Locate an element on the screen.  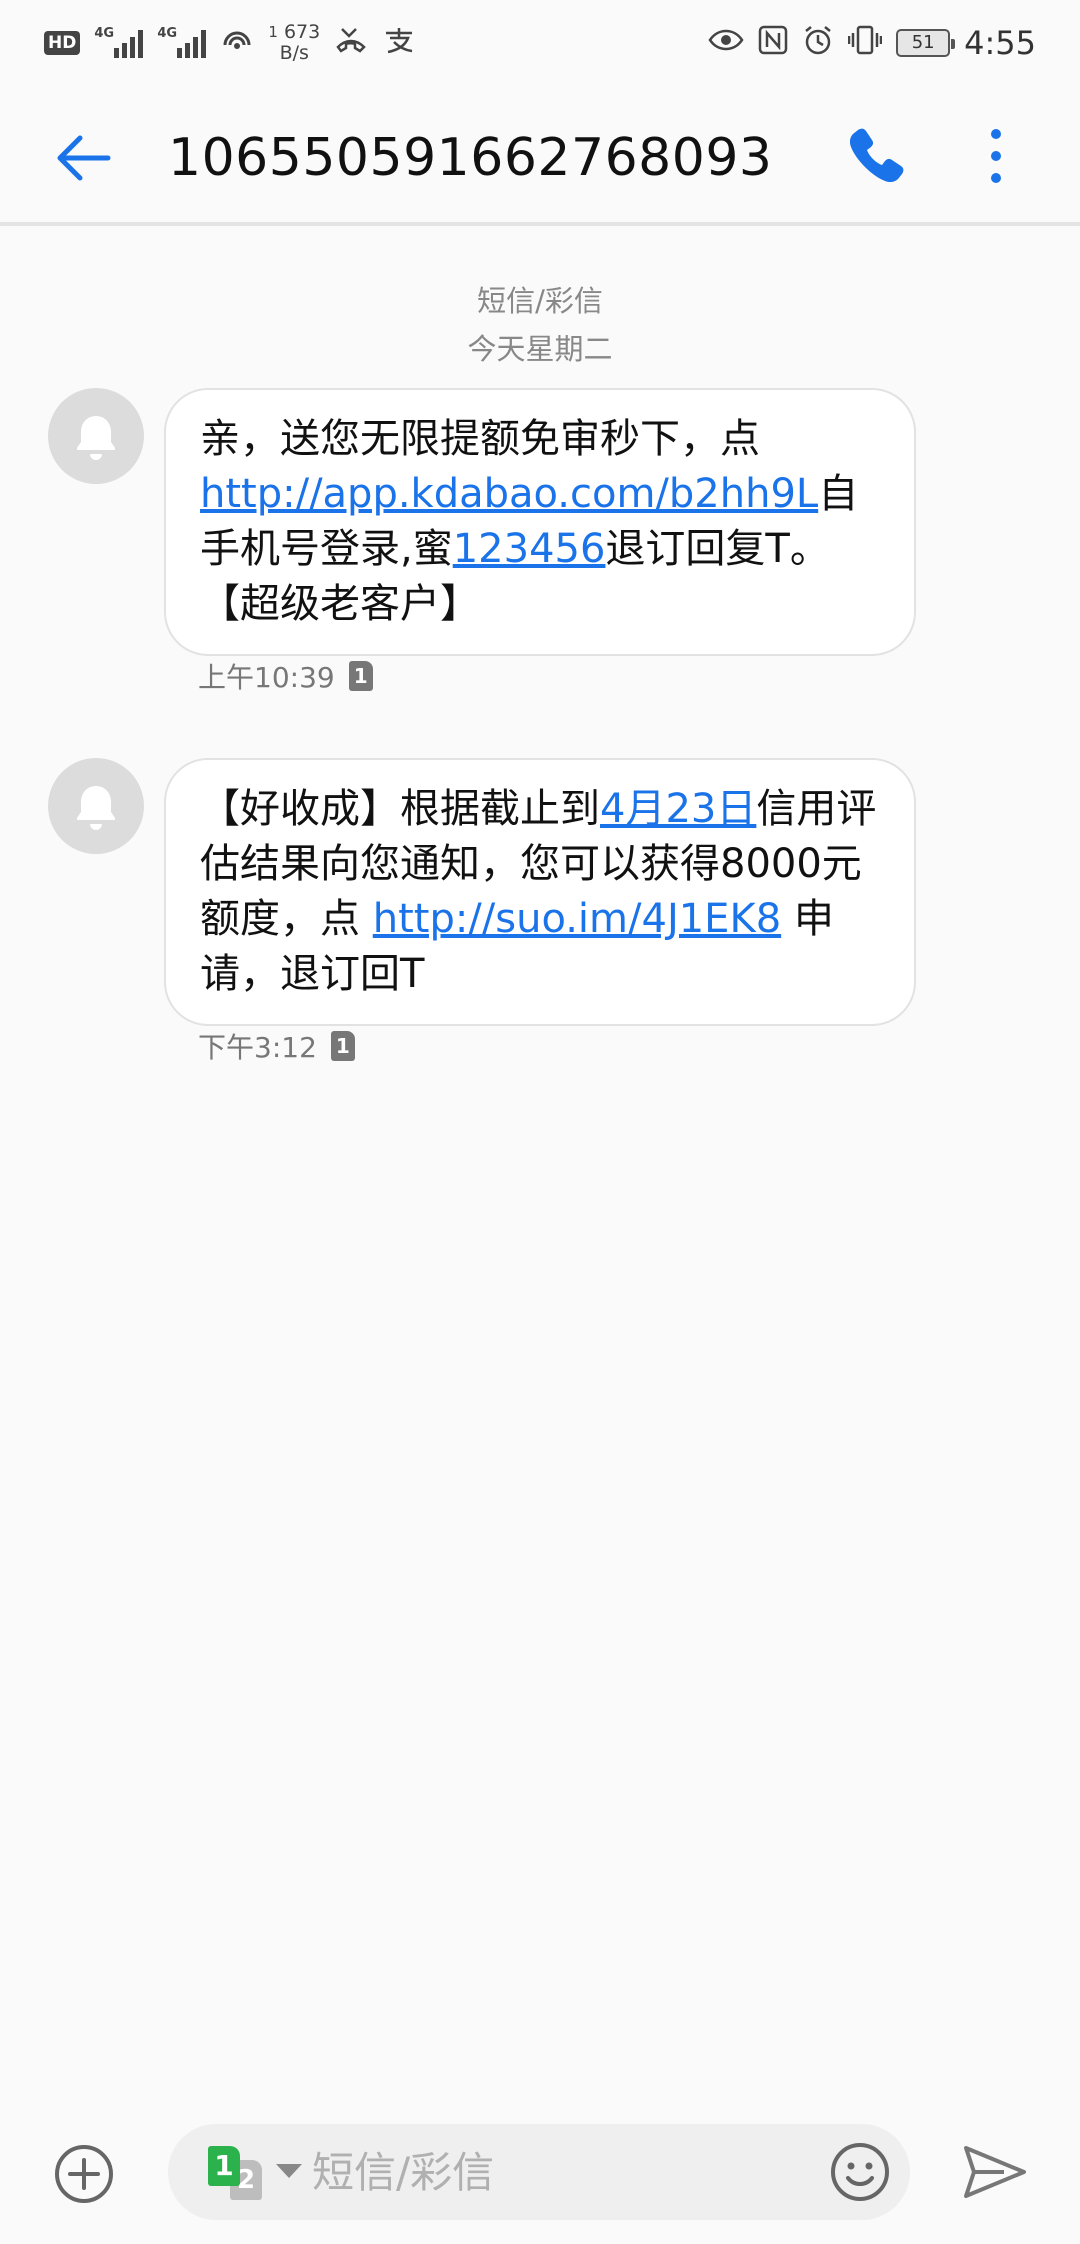
arrow-left-icon is located at coordinates (84, 158).